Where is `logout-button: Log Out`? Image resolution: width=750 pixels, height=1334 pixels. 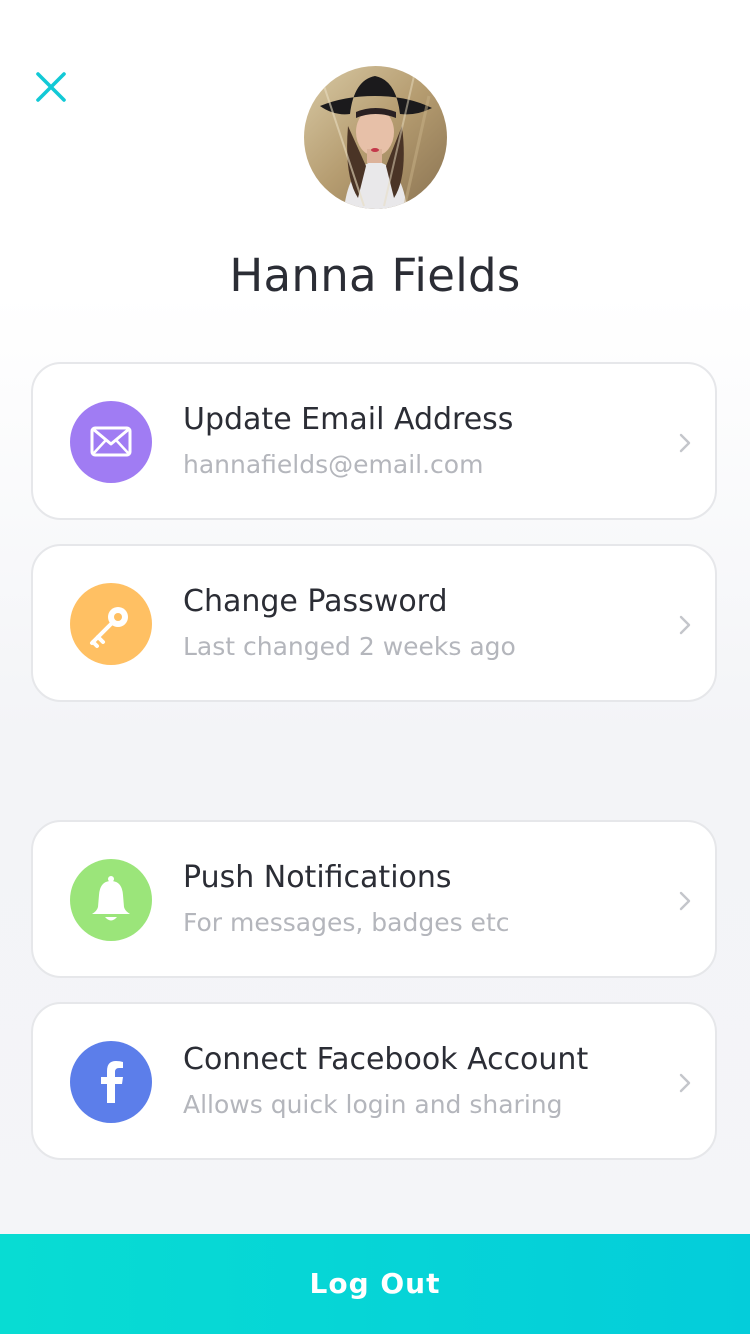
logout-button: Log Out is located at coordinates (375, 1284).